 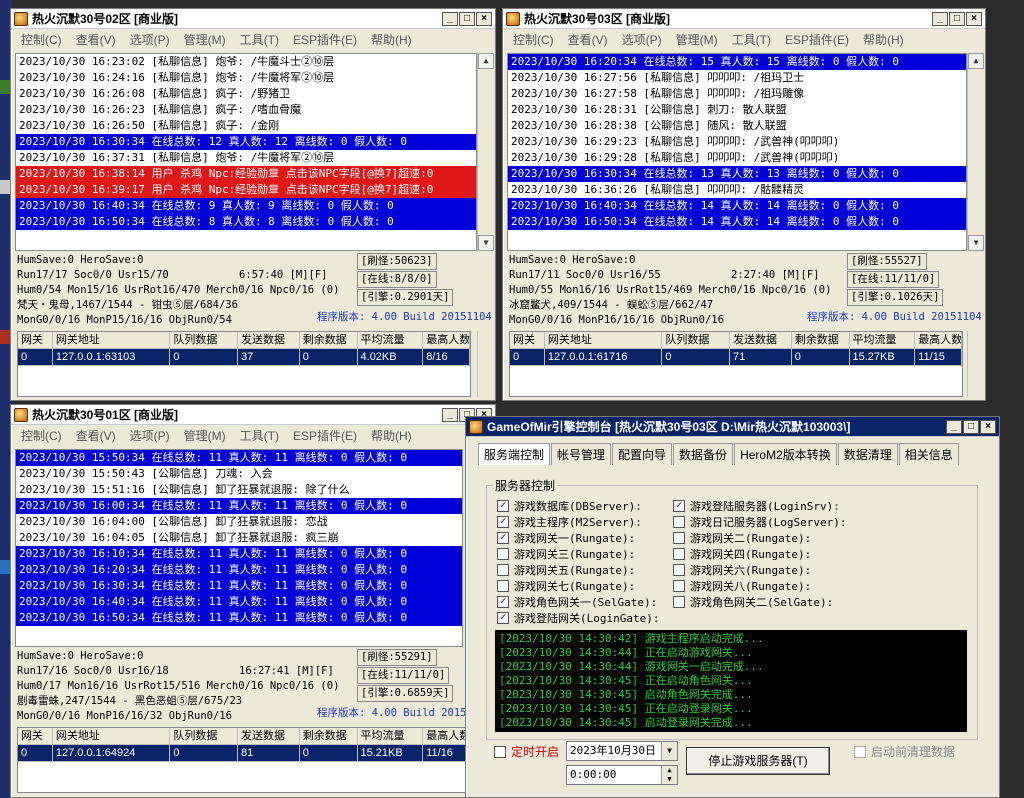 What do you see at coordinates (753, 602) in the screenshot?
I see `server-checkbox: 游戏角色网关二(SelGate):` at bounding box center [753, 602].